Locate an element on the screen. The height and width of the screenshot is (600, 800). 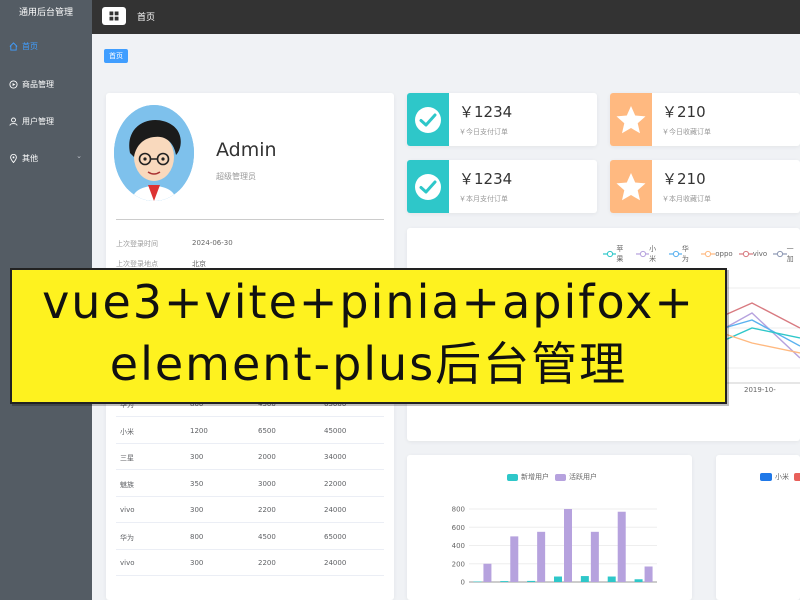
stat-card-today-fav: ￥210 ￥今日收藏订单 is located at coordinates (705, 119).